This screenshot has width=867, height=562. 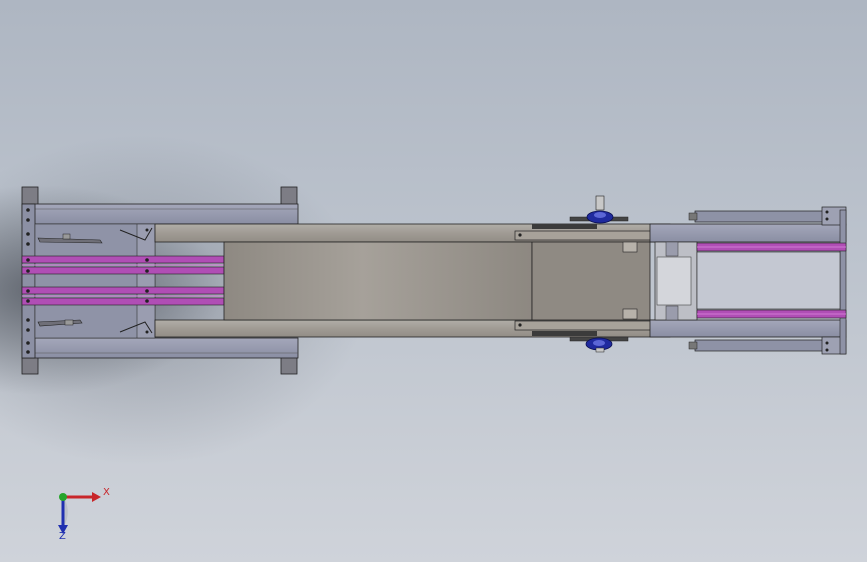 What do you see at coordinates (378, 281) in the screenshot?
I see `beam-inner-section` at bounding box center [378, 281].